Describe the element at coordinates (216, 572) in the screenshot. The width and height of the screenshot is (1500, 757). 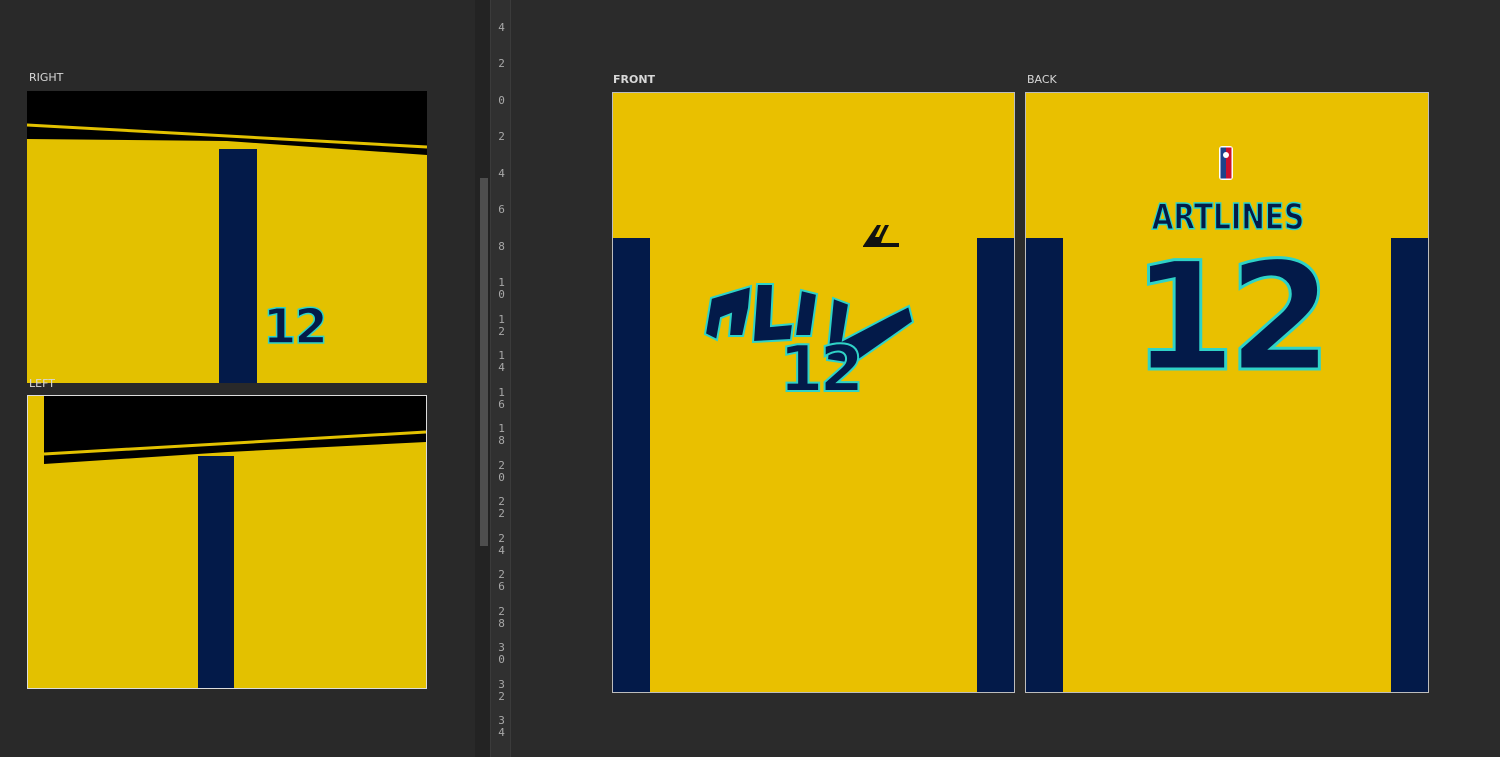
I see `left-side-stripe` at that location.